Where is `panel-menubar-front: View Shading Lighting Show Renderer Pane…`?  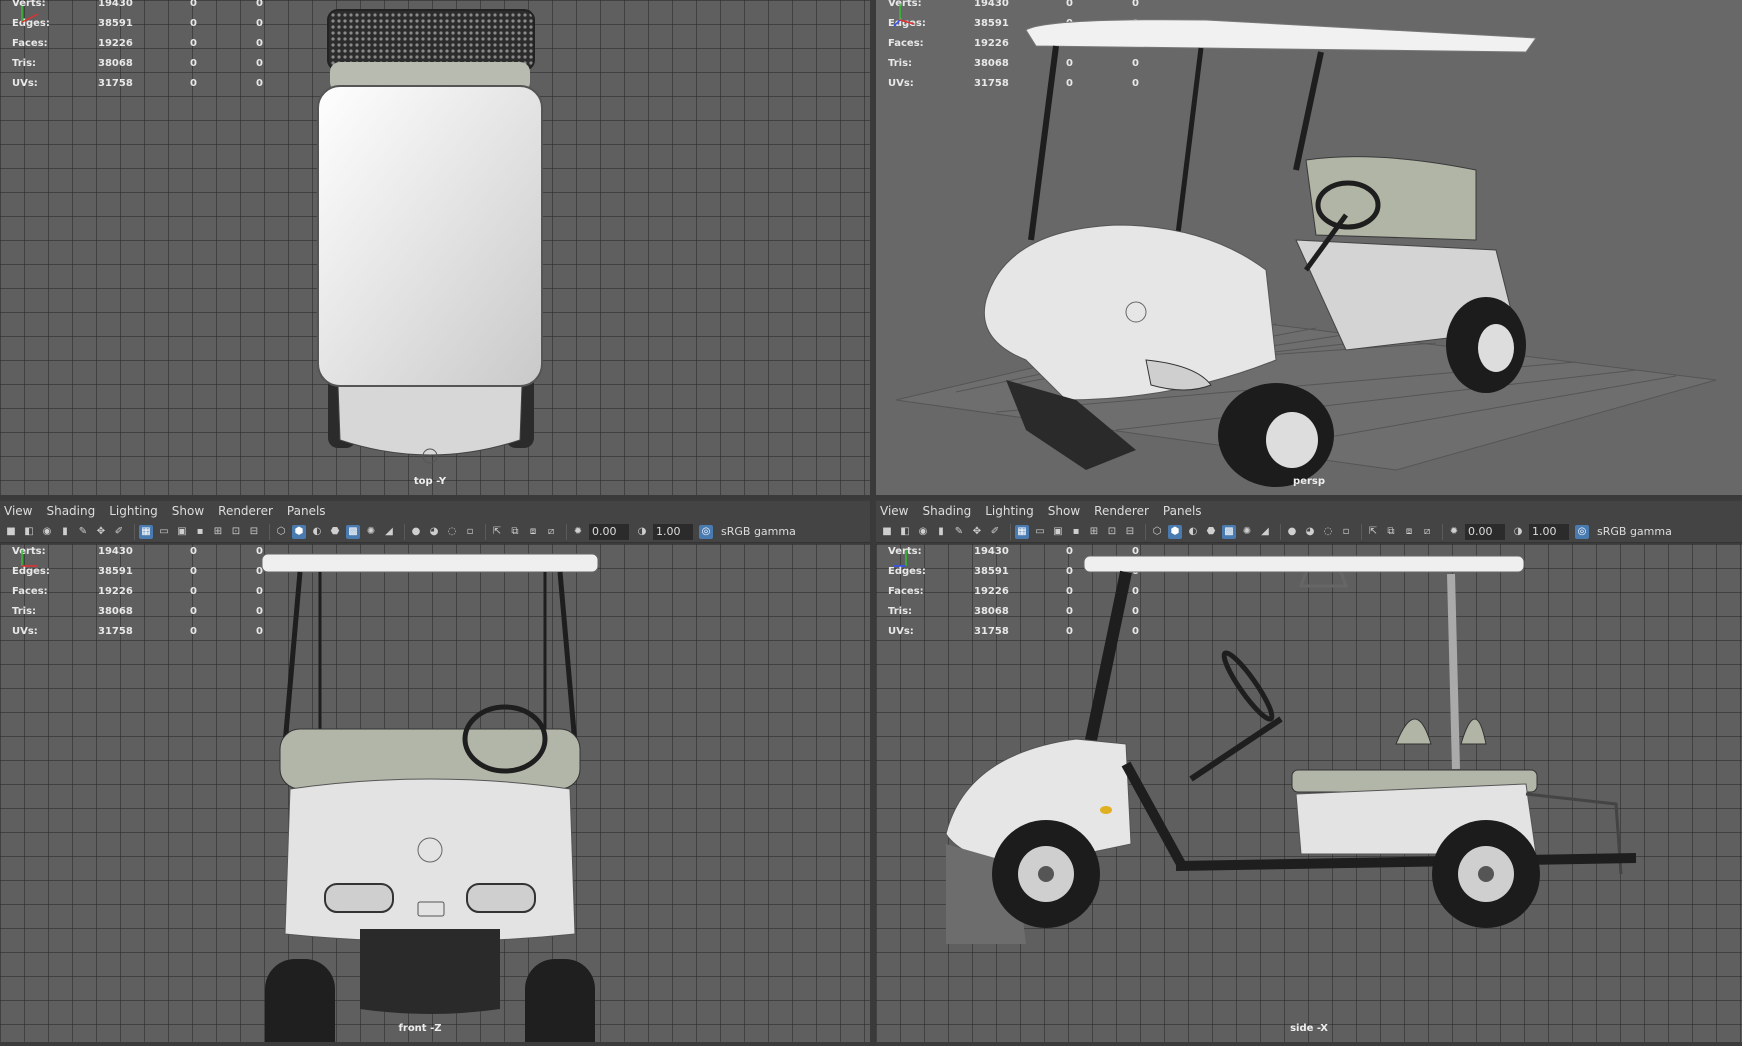
panel-menubar-front: View Shading Lighting Show Renderer Pane… is located at coordinates (435, 511).